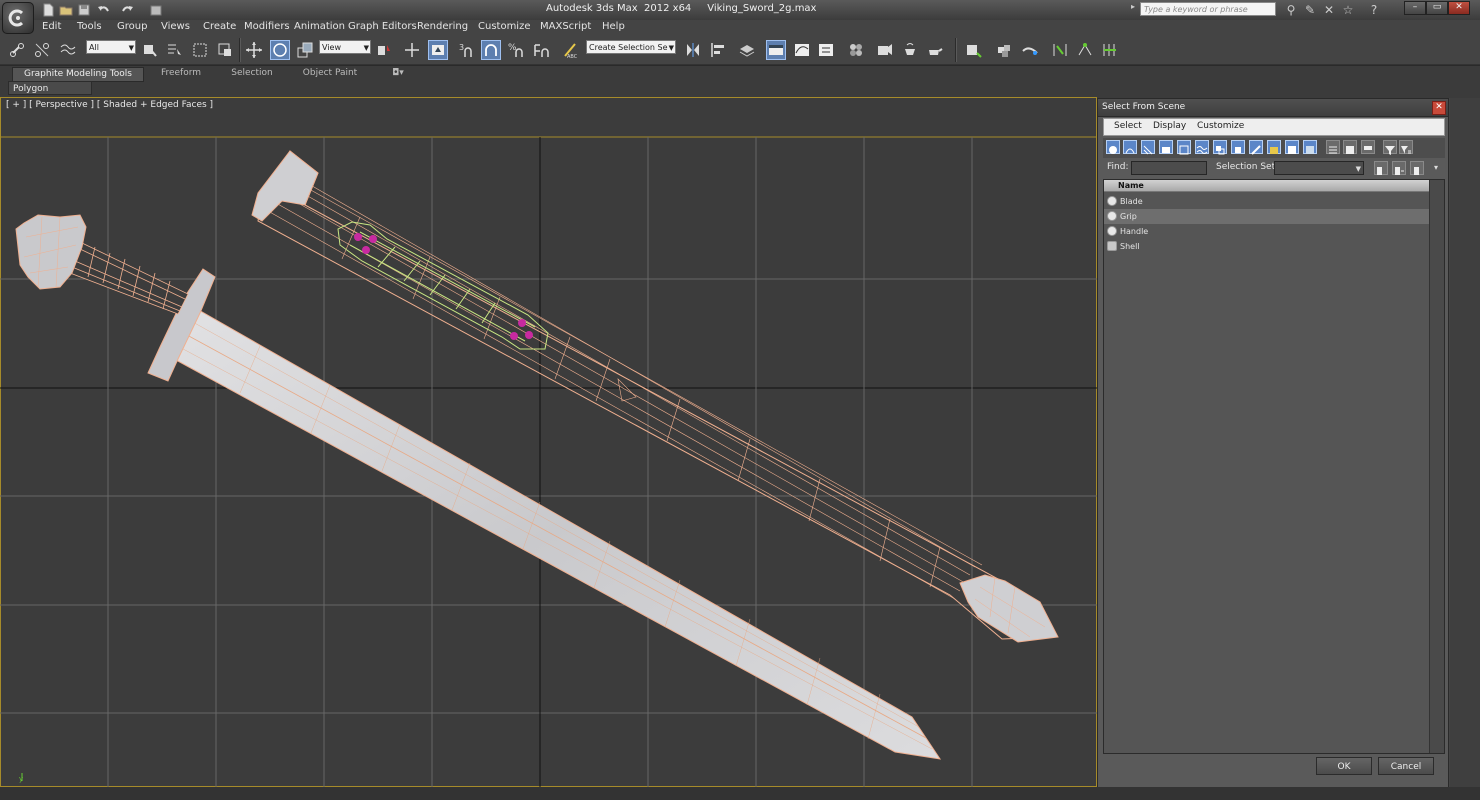 The width and height of the screenshot is (1480, 800). What do you see at coordinates (1344, 766) in the screenshot?
I see `ok-button: OK` at bounding box center [1344, 766].